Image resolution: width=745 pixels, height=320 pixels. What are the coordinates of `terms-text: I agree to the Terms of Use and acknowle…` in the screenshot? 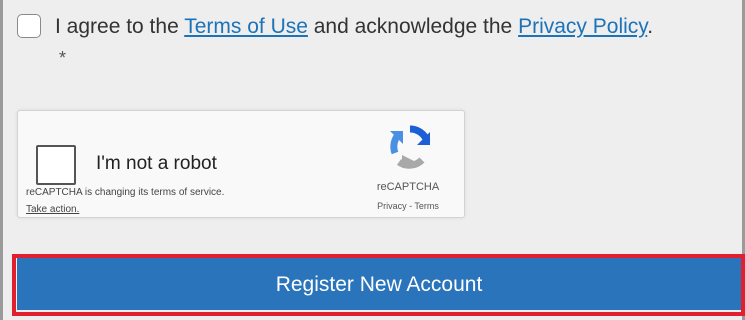 It's located at (354, 27).